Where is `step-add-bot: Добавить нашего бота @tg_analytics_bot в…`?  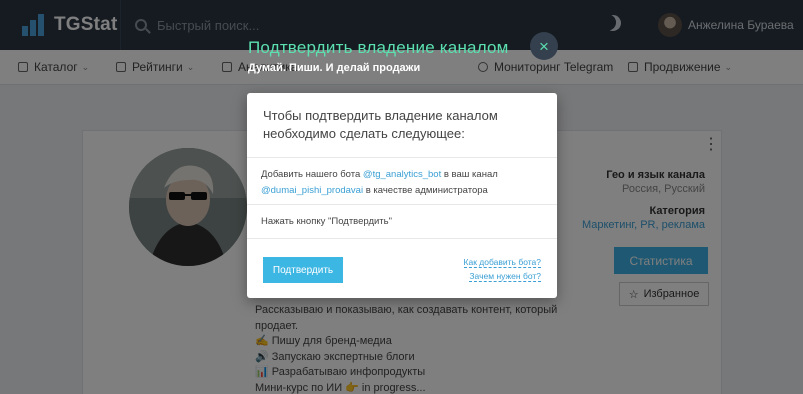
step-add-bot: Добавить нашего бота @tg_analytics_bot в… is located at coordinates (402, 181).